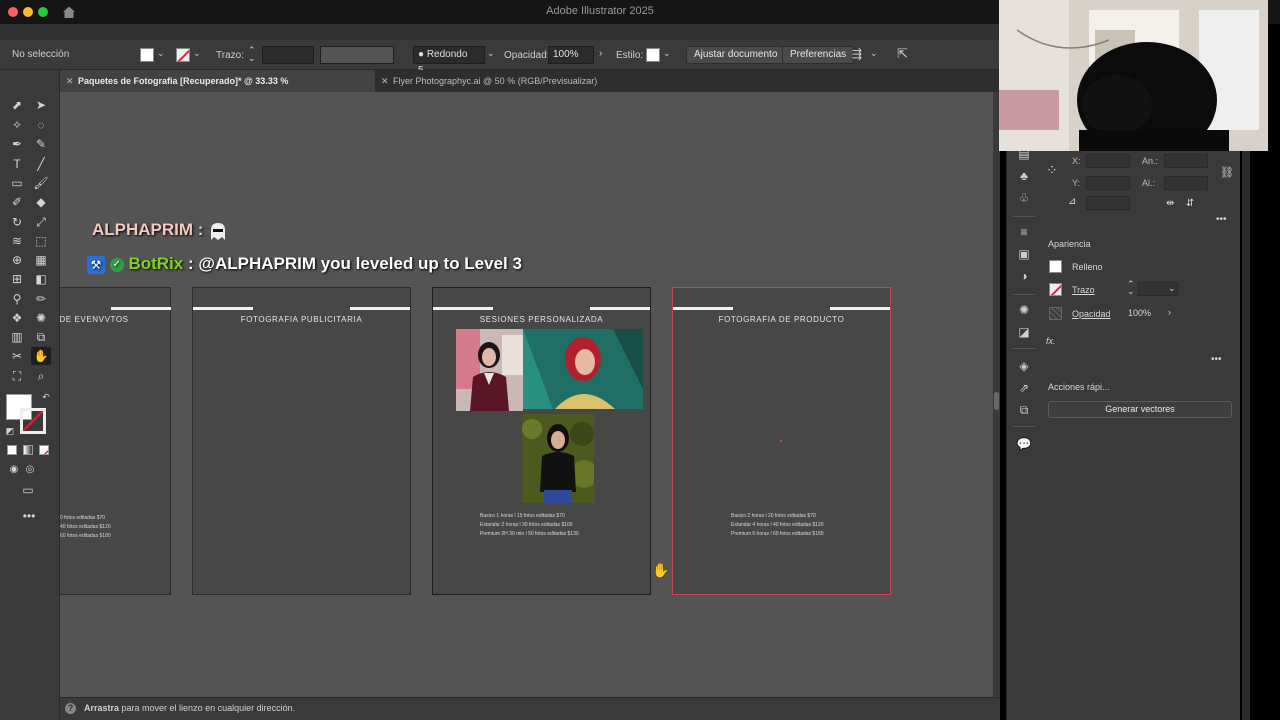 Image resolution: width=1280 pixels, height=720 pixels. Describe the element at coordinates (17, 241) in the screenshot. I see `warp-tool-icon: ≋` at that location.